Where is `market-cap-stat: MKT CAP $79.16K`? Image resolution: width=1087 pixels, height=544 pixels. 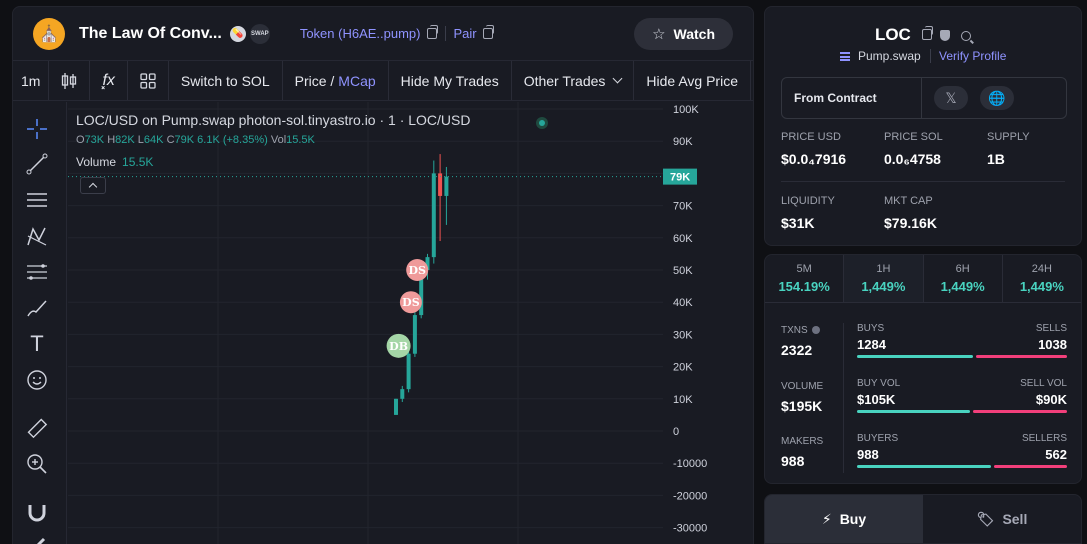
market-cap-stat: MKT CAP $79.16K is located at coordinates (910, 213).